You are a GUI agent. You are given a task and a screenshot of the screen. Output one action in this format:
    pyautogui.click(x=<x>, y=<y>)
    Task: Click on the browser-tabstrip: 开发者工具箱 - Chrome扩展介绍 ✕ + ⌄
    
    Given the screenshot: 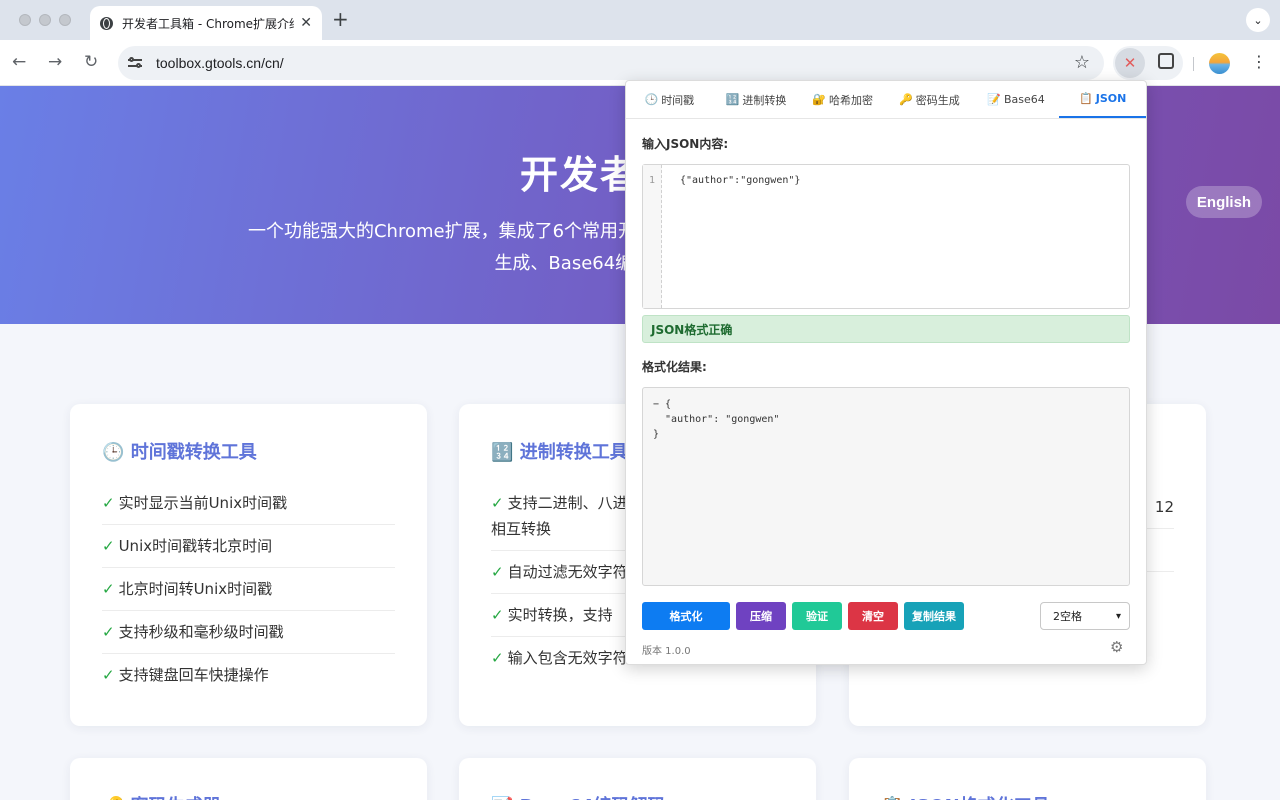 What is the action you would take?
    pyautogui.click(x=640, y=20)
    